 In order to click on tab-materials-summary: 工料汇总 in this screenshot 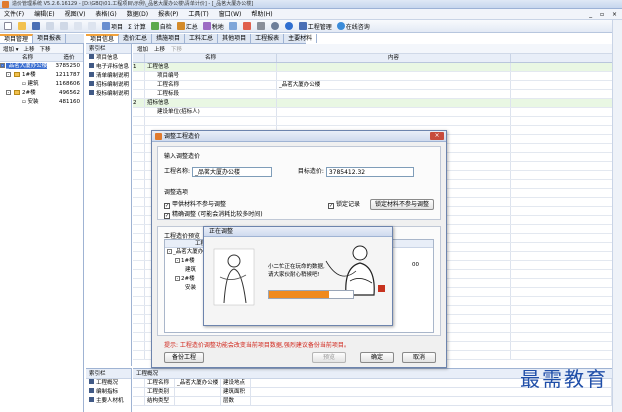, I will do `click(202, 38)`.